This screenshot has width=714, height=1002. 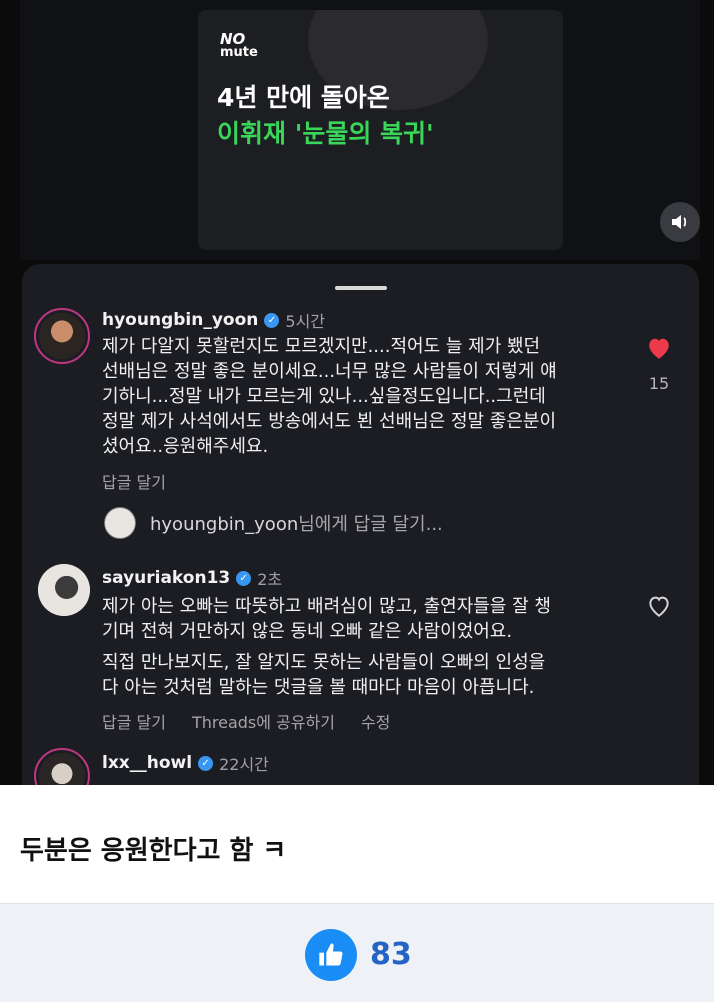 I want to click on post-body: 두분은 응원한다고 함 ㅋ, so click(x=357, y=844).